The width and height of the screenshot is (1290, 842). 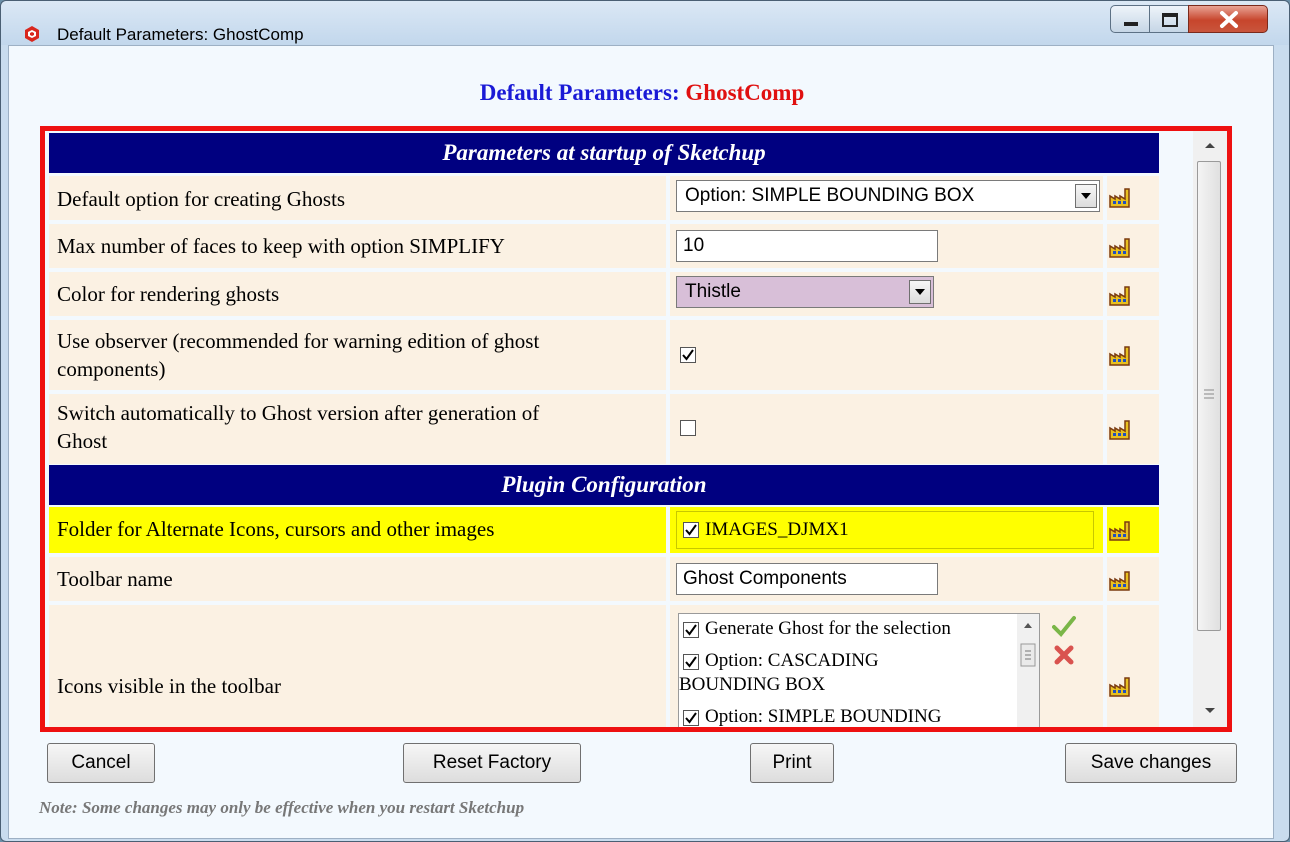 I want to click on uncheck-all-icon, so click(x=1064, y=655).